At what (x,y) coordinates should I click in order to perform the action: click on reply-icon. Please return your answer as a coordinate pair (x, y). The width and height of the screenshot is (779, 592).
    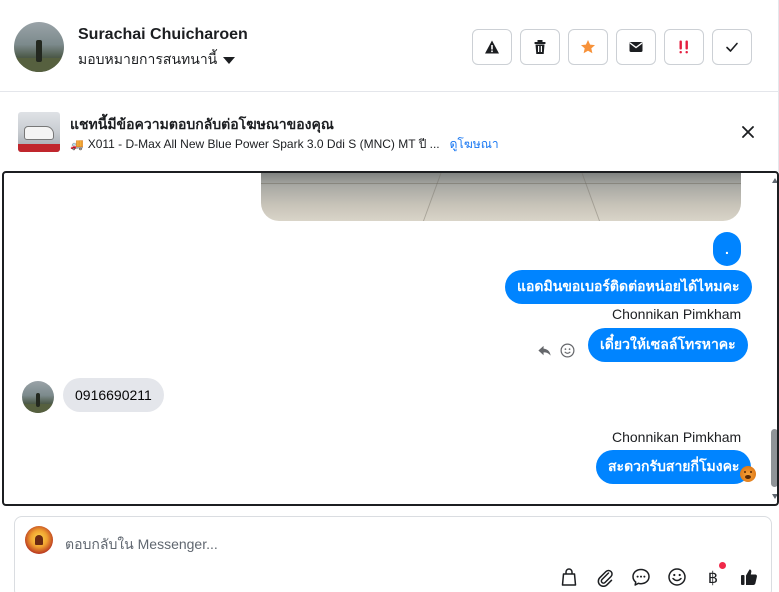
    Looking at the image, I should click on (544, 350).